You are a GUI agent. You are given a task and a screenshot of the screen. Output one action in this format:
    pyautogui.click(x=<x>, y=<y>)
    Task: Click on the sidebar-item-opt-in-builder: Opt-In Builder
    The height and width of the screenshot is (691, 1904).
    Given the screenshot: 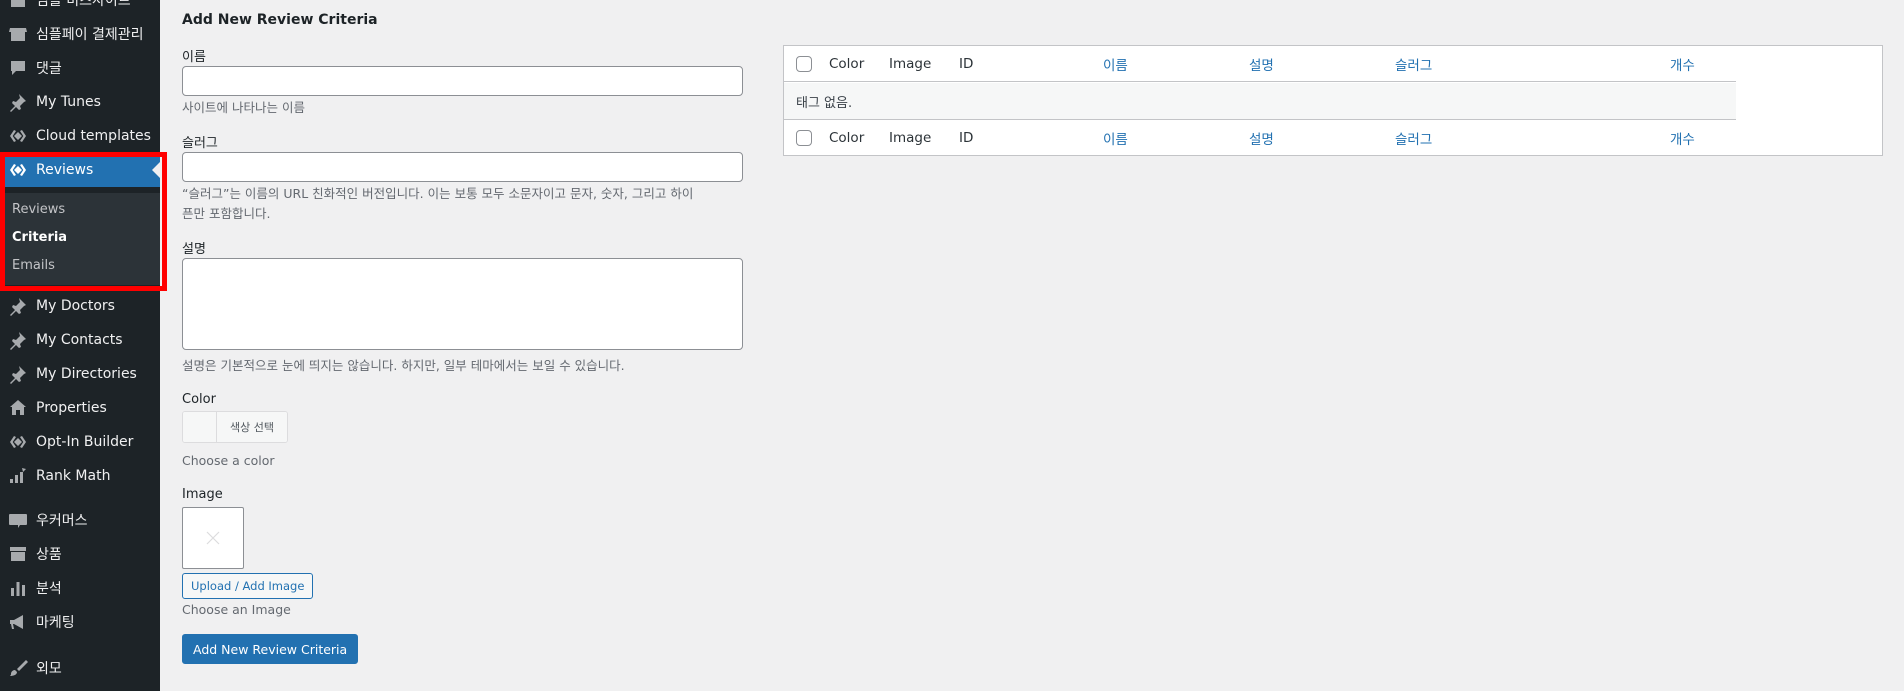 What is the action you would take?
    pyautogui.click(x=80, y=442)
    